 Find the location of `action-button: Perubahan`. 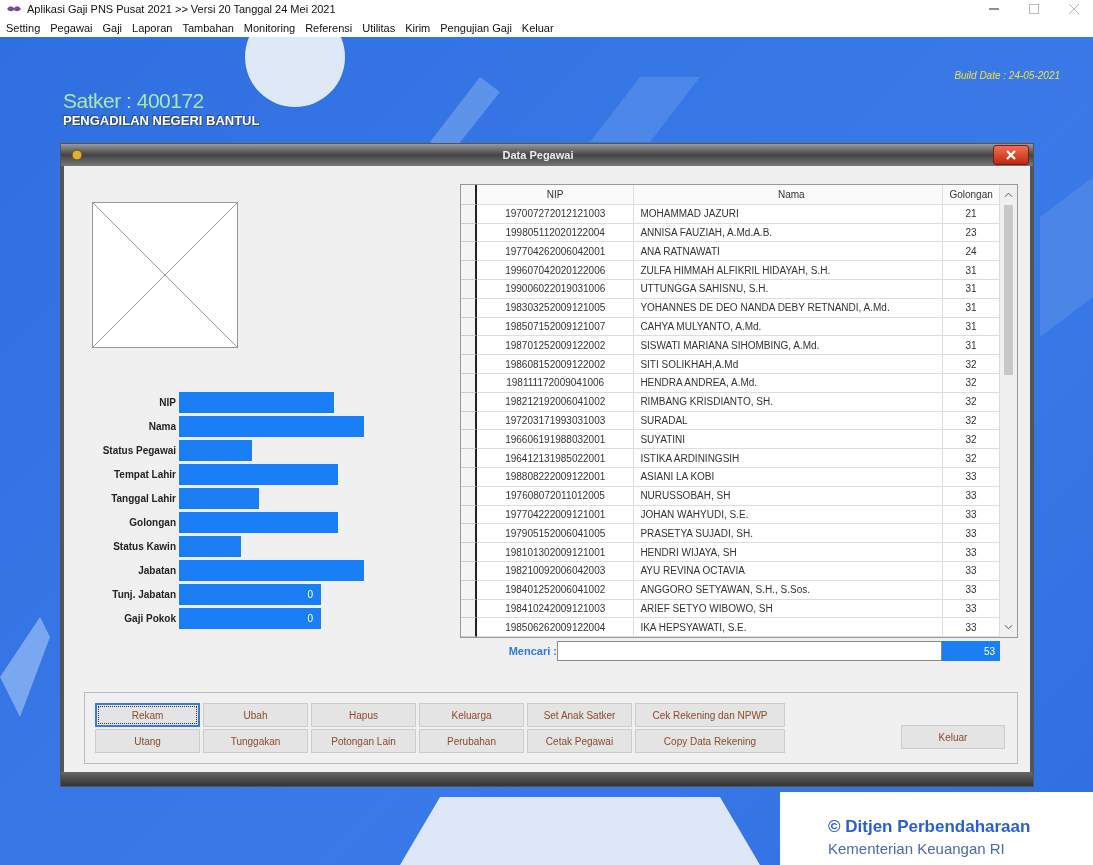

action-button: Perubahan is located at coordinates (471, 741).